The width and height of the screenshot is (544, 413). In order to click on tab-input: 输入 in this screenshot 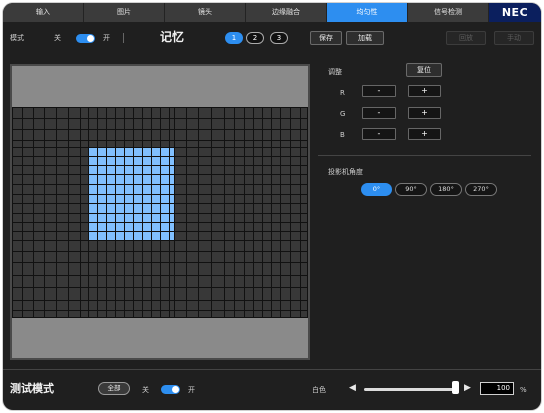, I will do `click(43, 12)`.